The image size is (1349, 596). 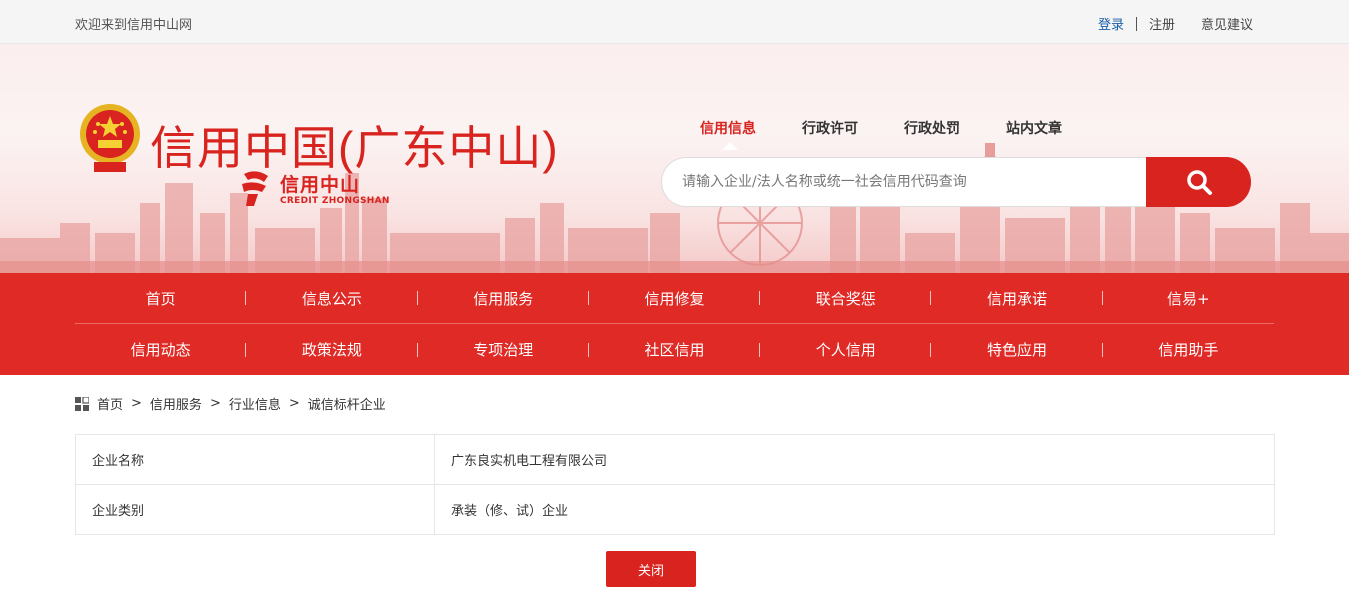 I want to click on field-value: 广东良实机电工程有限公司, so click(x=854, y=459).